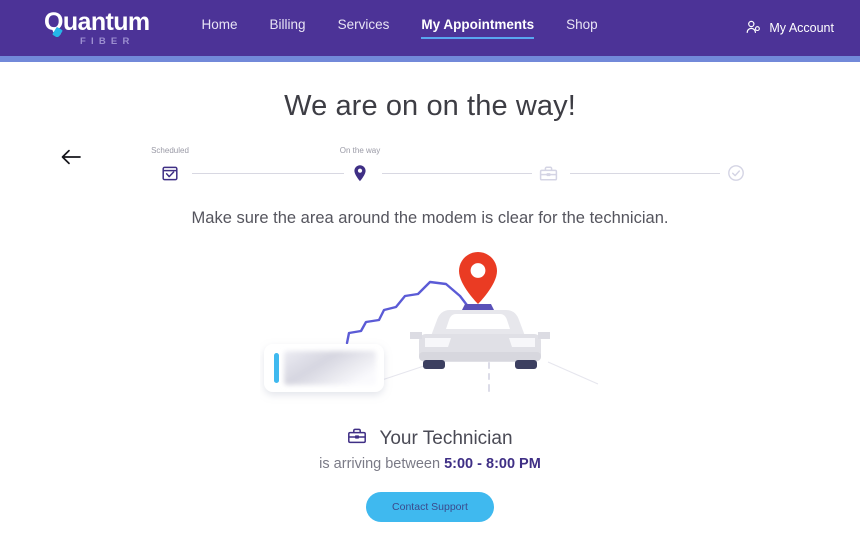  Describe the element at coordinates (220, 28) in the screenshot. I see `nav-link-home: Home` at that location.